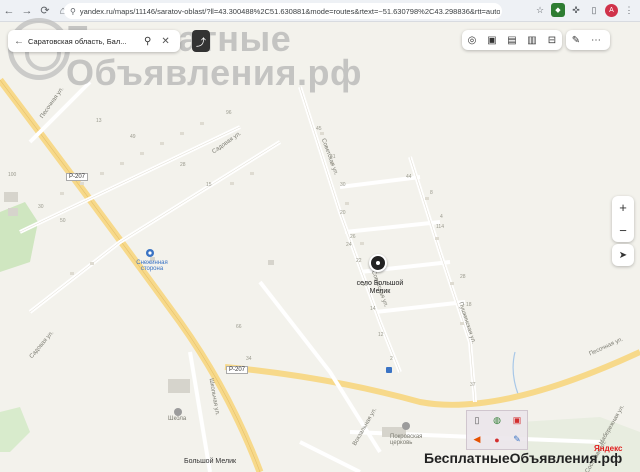  What do you see at coordinates (440, 227) in the screenshot?
I see `house-number: 114` at bounding box center [440, 227].